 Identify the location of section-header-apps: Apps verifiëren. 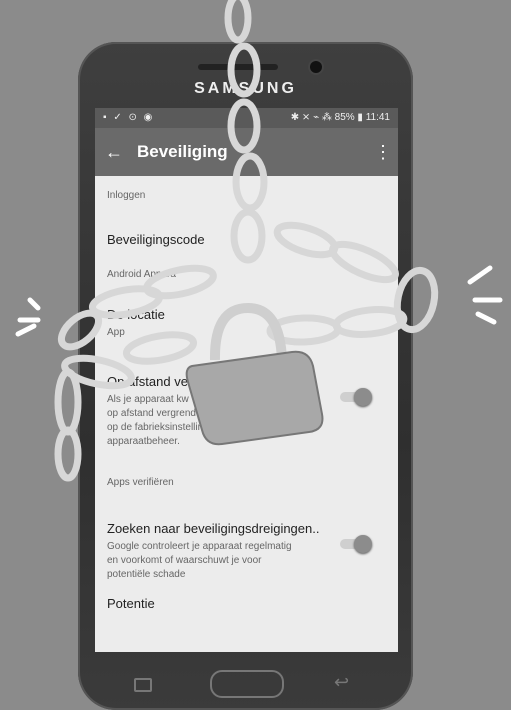
(140, 482).